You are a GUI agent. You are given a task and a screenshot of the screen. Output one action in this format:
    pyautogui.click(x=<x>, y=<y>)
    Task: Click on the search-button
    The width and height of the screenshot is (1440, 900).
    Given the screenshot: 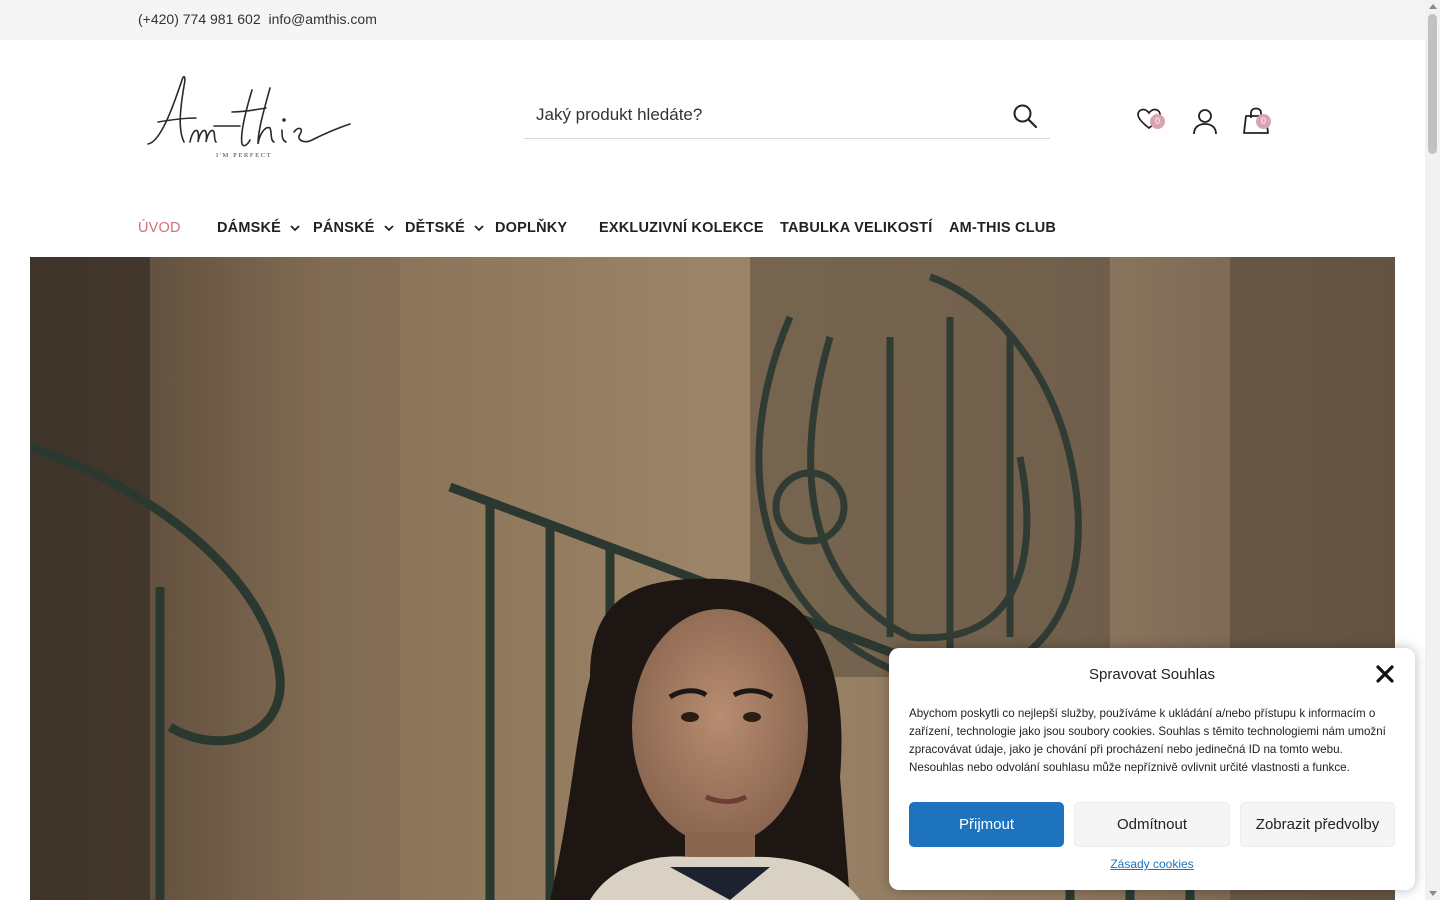 What is the action you would take?
    pyautogui.click(x=1025, y=116)
    